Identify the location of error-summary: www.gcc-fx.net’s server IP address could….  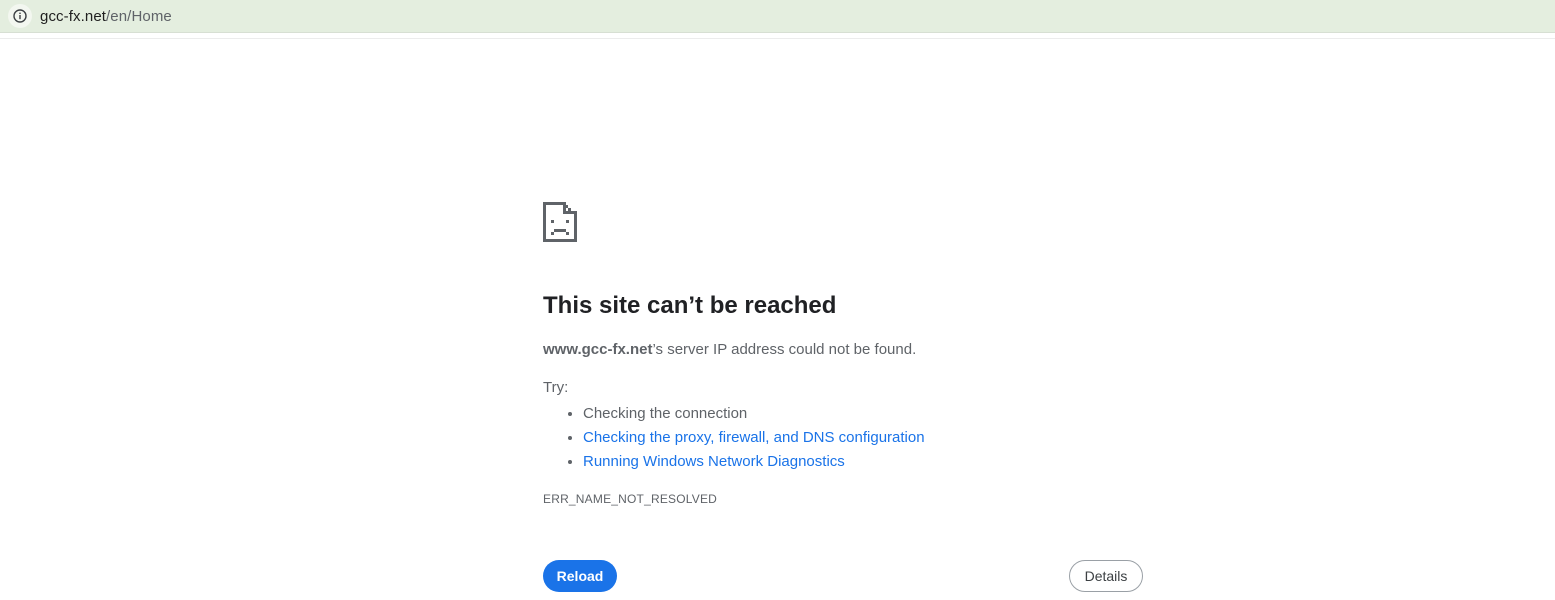
(843, 350).